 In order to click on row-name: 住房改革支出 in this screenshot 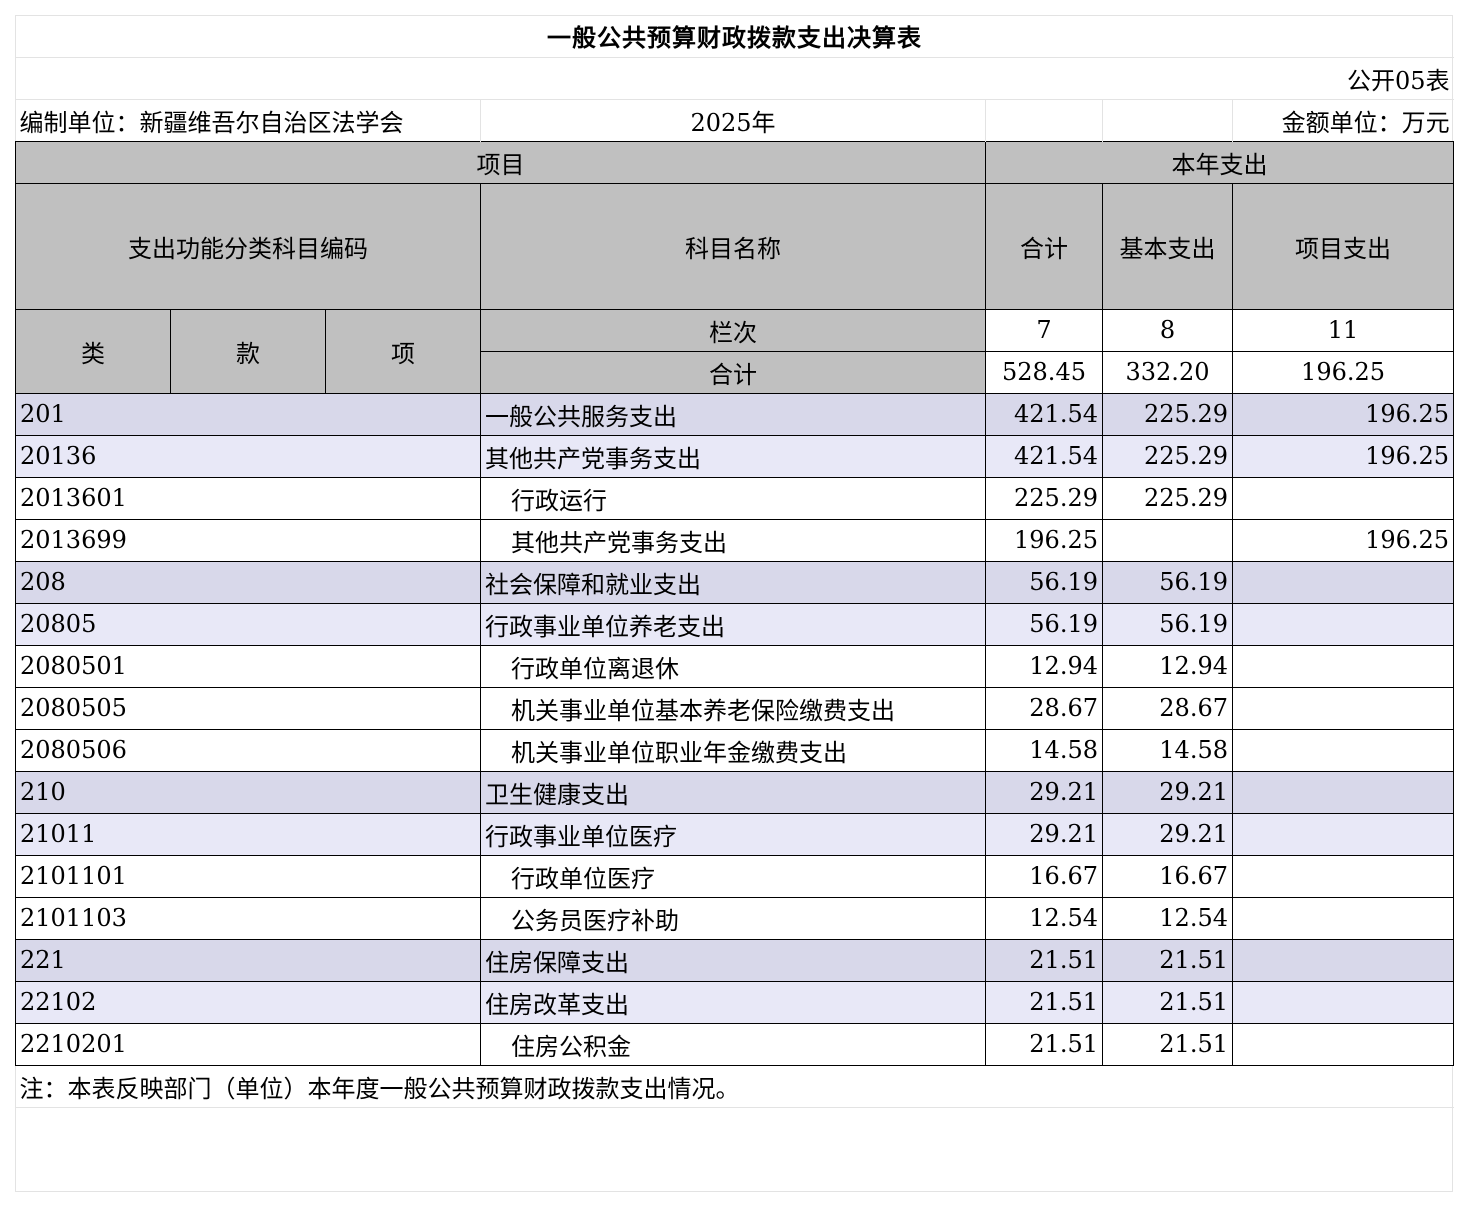, I will do `click(733, 1002)`.